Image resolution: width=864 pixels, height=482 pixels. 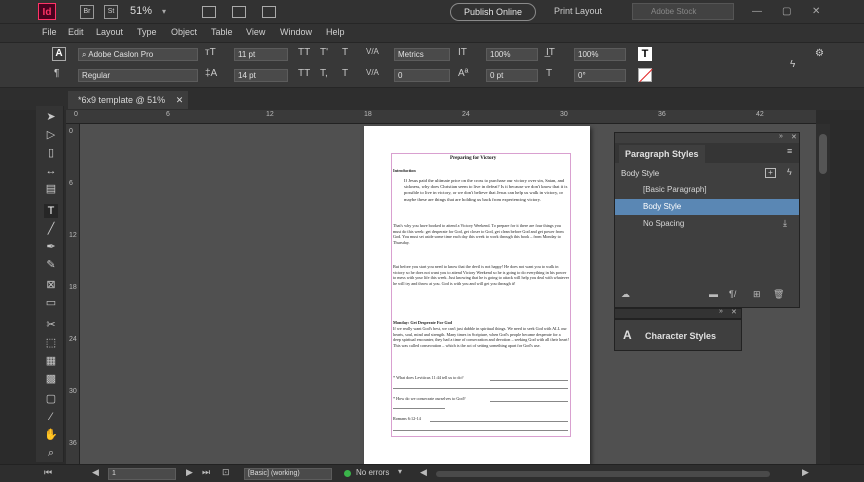 I want to click on previous-page-icon: ◀, so click(x=95, y=472).